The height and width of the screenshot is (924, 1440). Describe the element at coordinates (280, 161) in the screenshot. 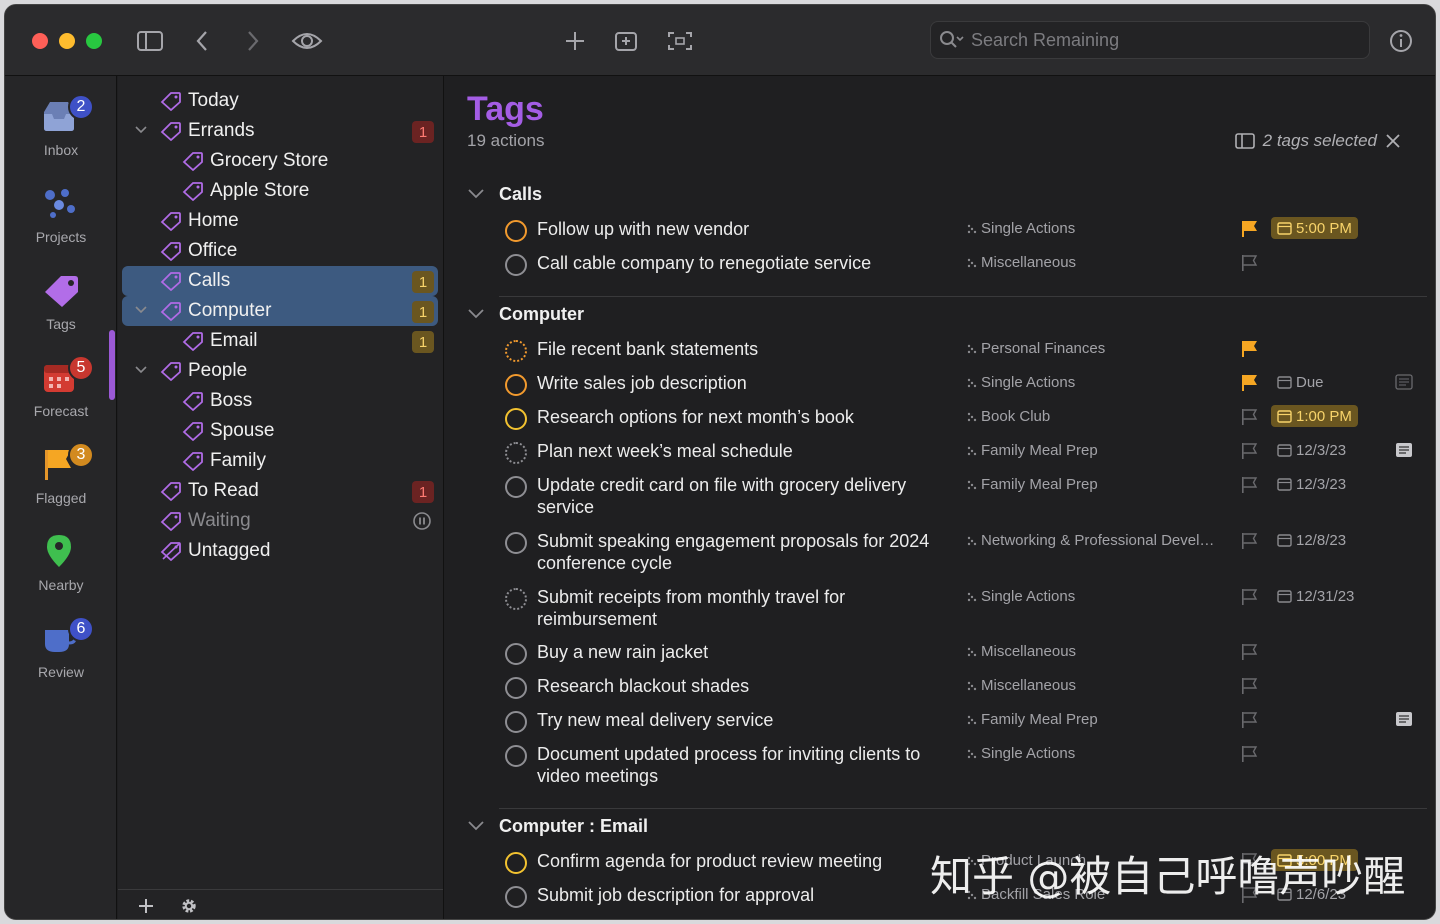

I see `sidebar-tag-grocery-store: Grocery Store` at that location.